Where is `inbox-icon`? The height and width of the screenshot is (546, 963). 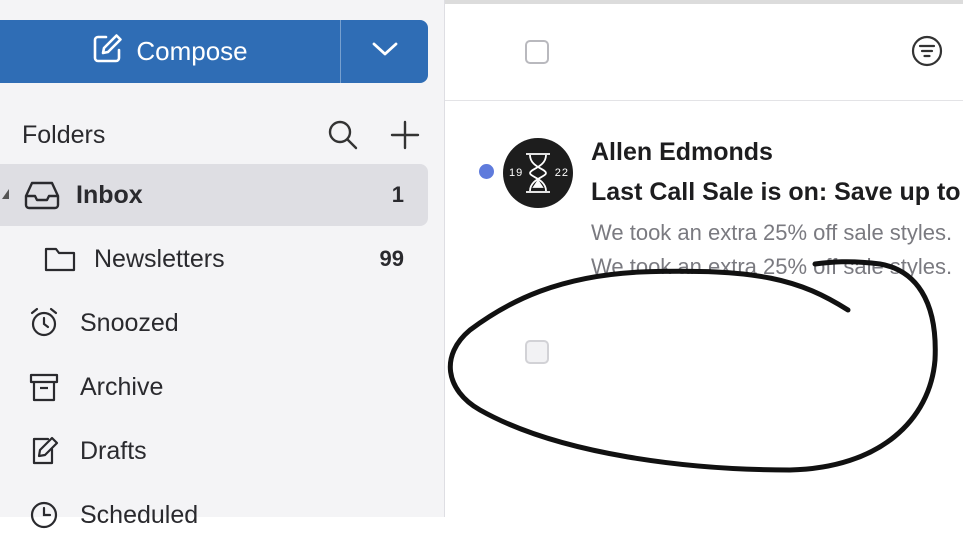 inbox-icon is located at coordinates (42, 195).